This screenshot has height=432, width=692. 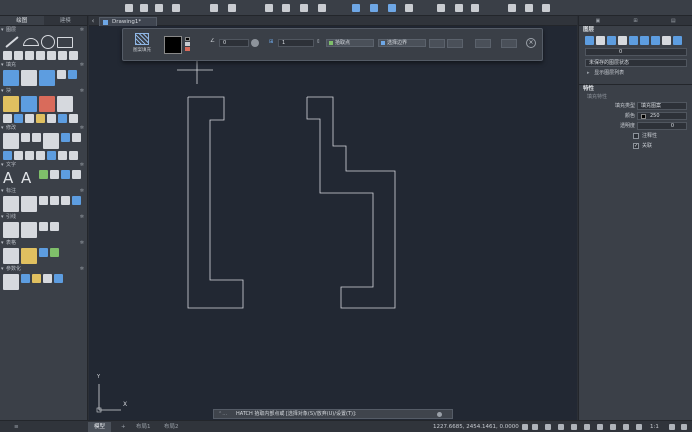 What do you see at coordinates (11, 178) in the screenshot?
I see `multiline-text-icon: A` at bounding box center [11, 178].